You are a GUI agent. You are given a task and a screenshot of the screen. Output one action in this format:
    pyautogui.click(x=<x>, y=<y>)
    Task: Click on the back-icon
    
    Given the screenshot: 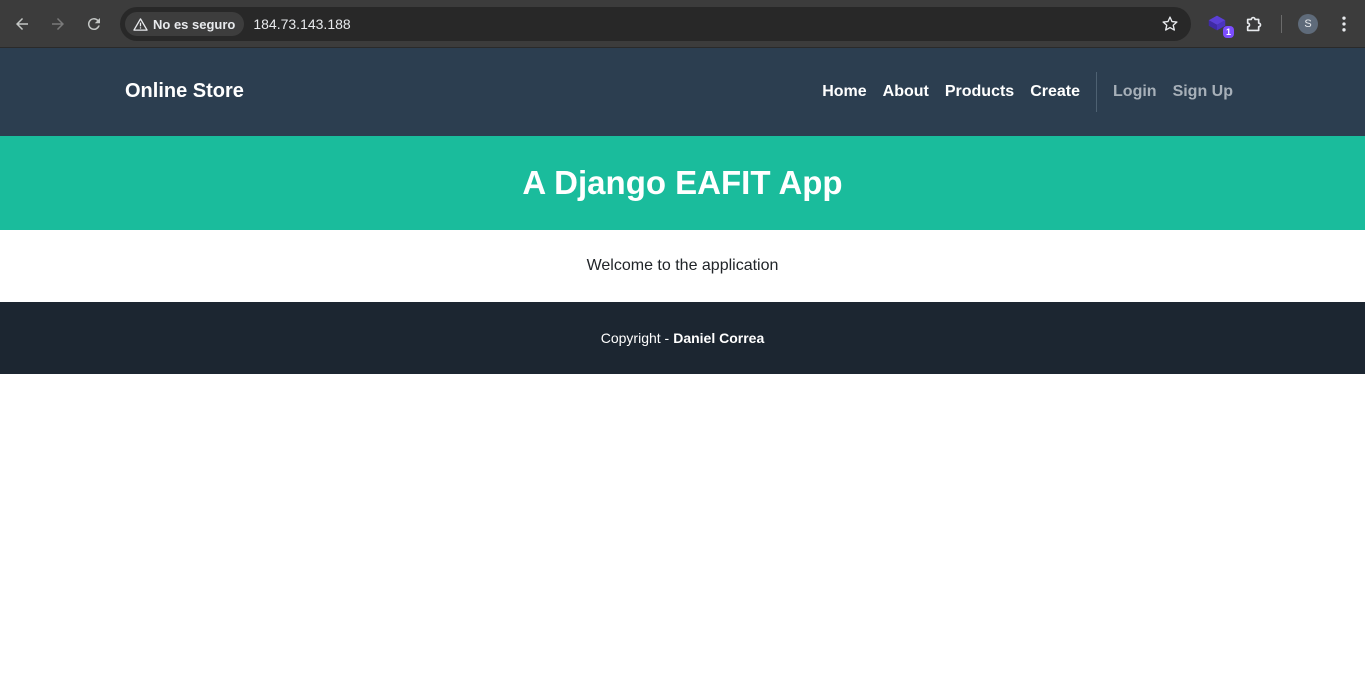 What is the action you would take?
    pyautogui.click(x=22, y=24)
    